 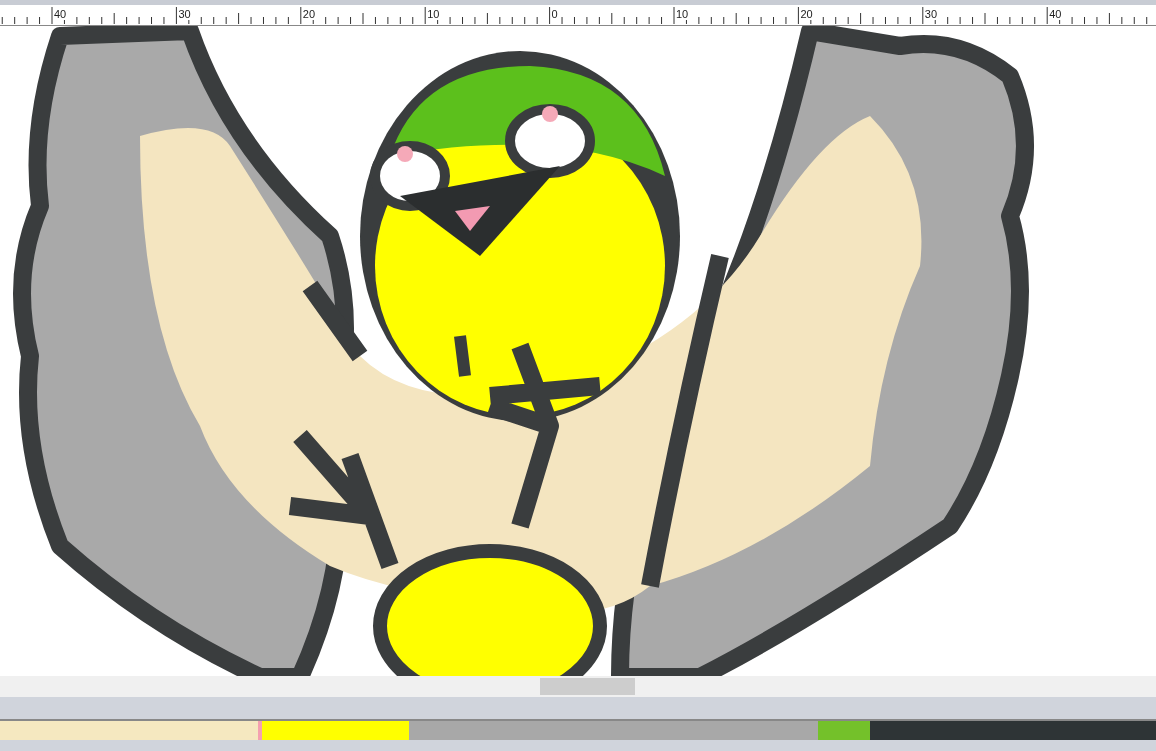 I want to click on horizontal-scrollbar, so click(x=578, y=686).